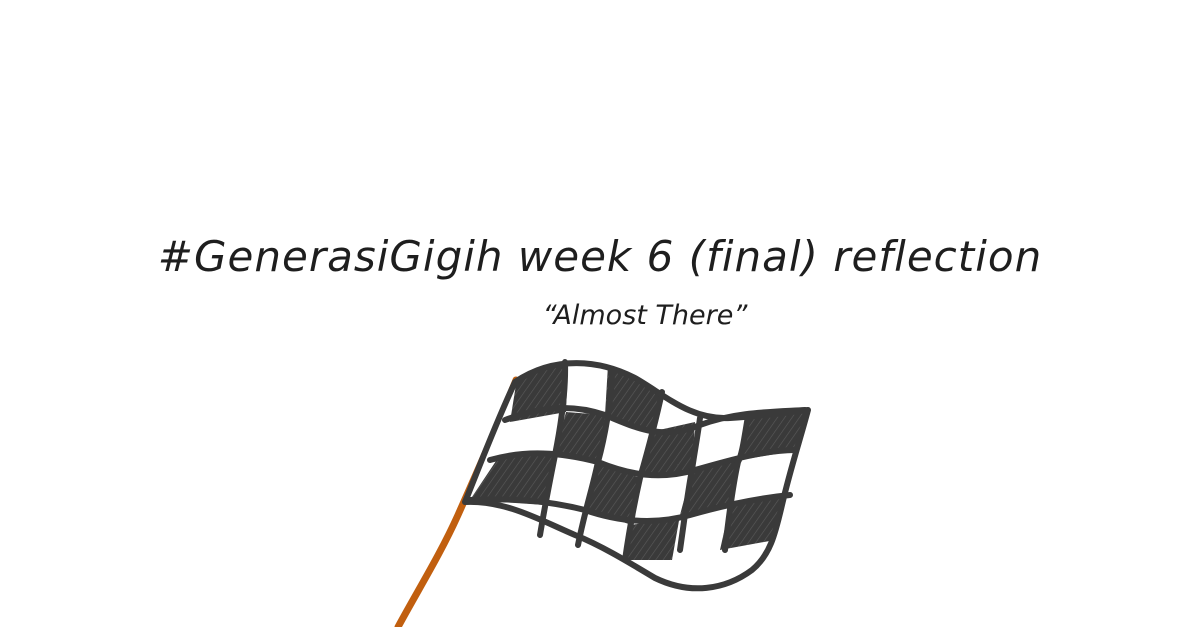 The height and width of the screenshot is (627, 1200). What do you see at coordinates (645, 315) in the screenshot?
I see `post-subtitle: “Almost There”` at bounding box center [645, 315].